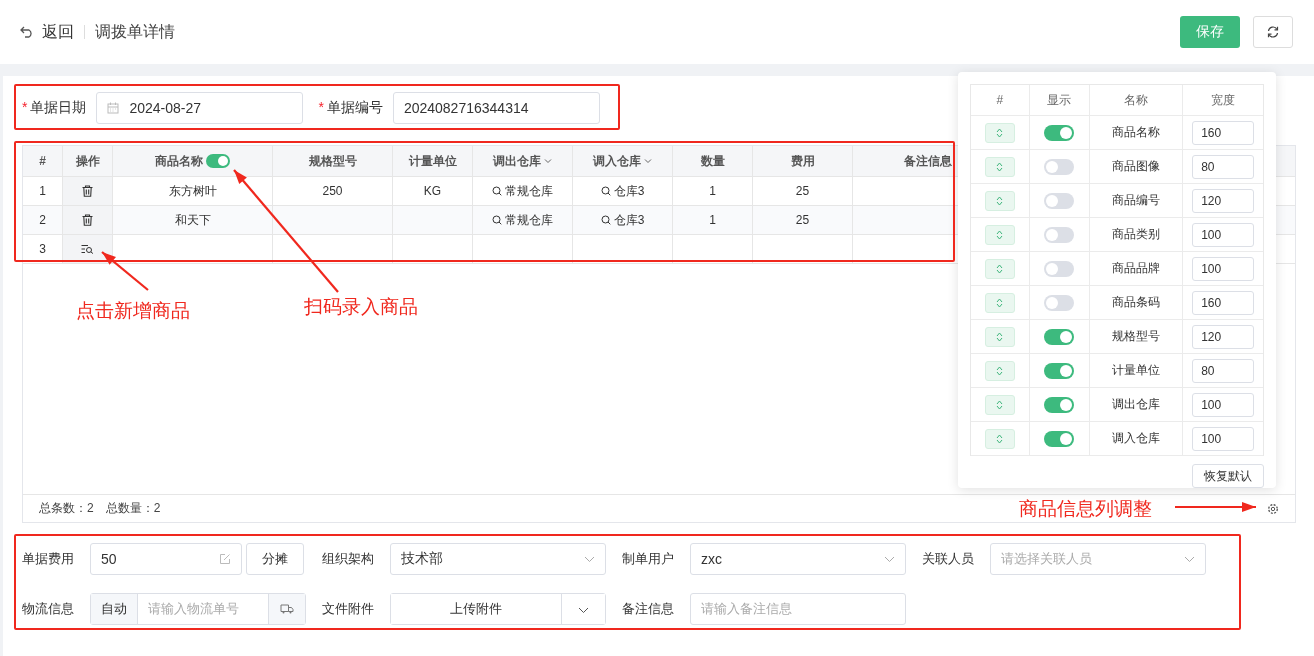  What do you see at coordinates (1273, 508) in the screenshot?
I see `settings-icon` at bounding box center [1273, 508].